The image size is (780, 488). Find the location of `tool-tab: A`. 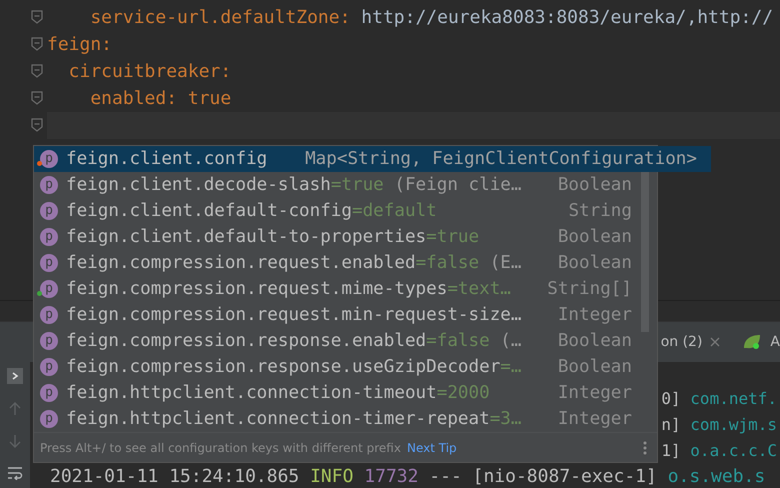

tool-tab: A is located at coordinates (761, 342).